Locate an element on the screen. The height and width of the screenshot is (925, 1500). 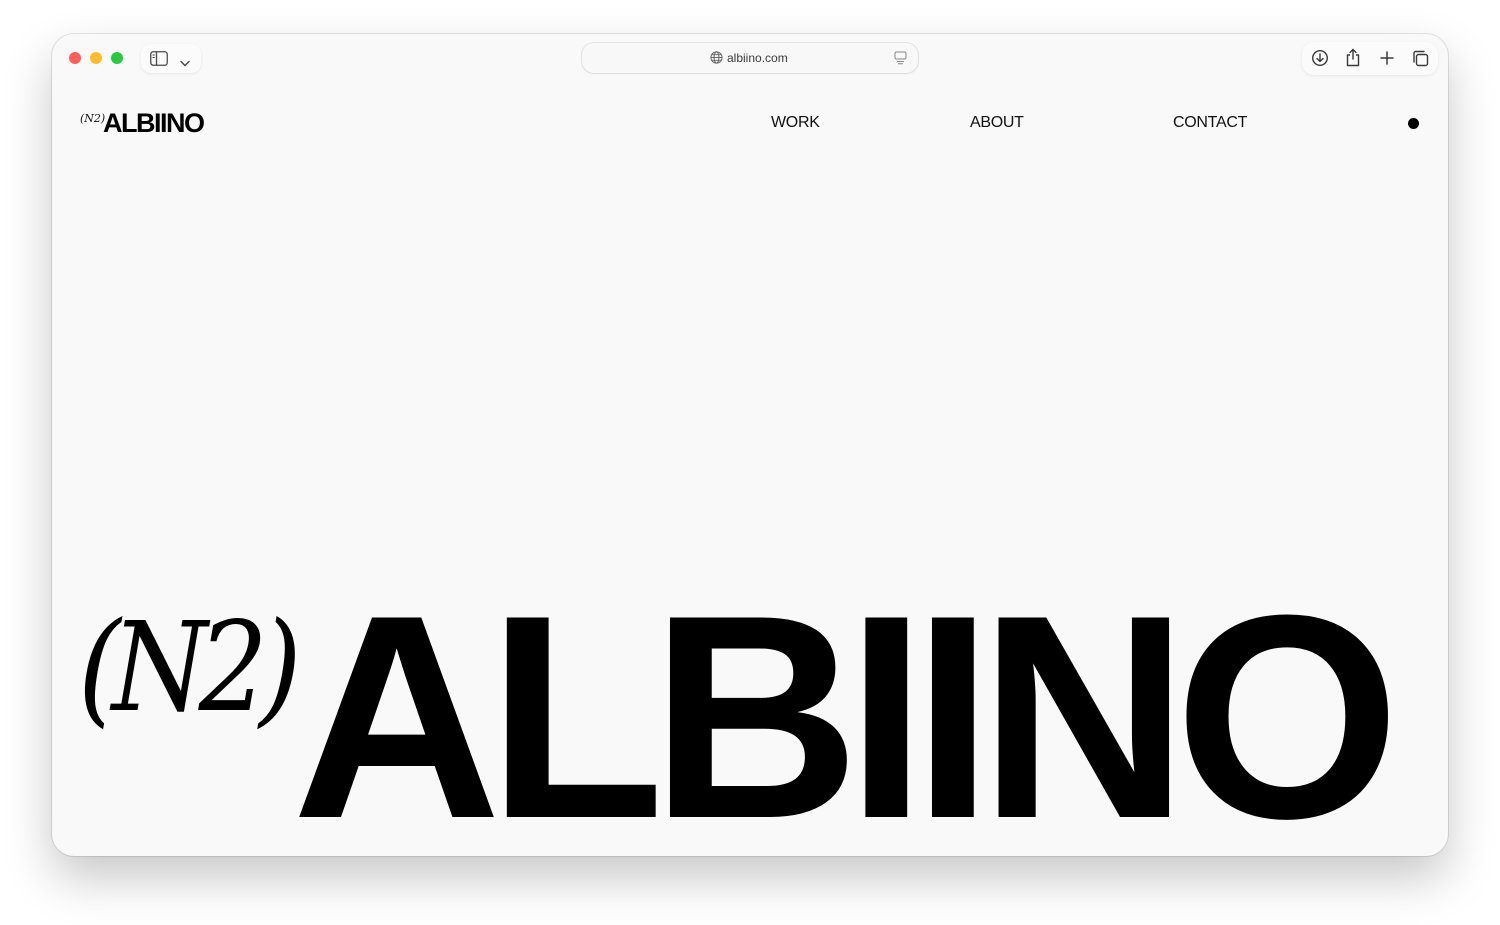
zoom-window-button is located at coordinates (117, 58).